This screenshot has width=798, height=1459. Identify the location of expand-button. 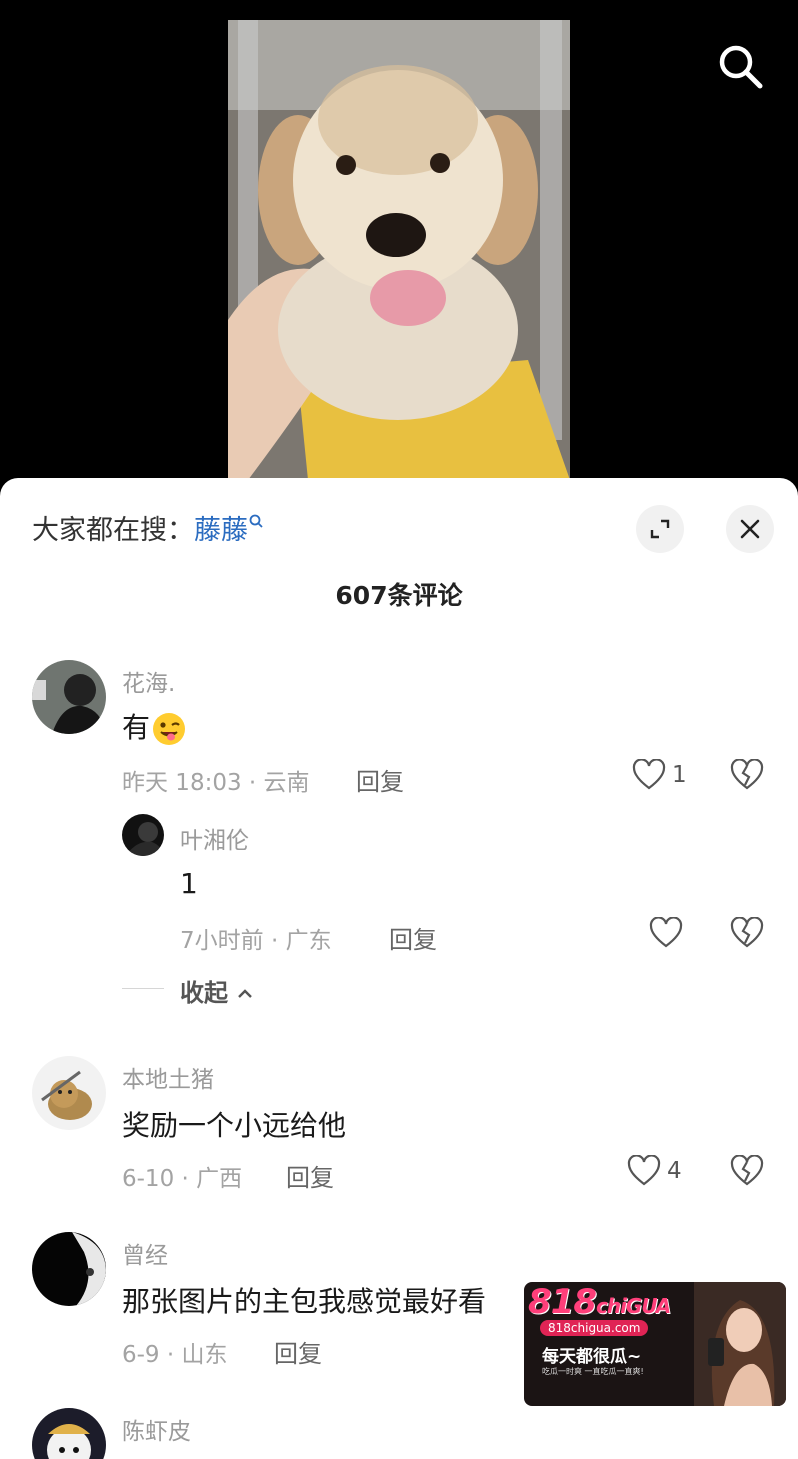
(660, 529).